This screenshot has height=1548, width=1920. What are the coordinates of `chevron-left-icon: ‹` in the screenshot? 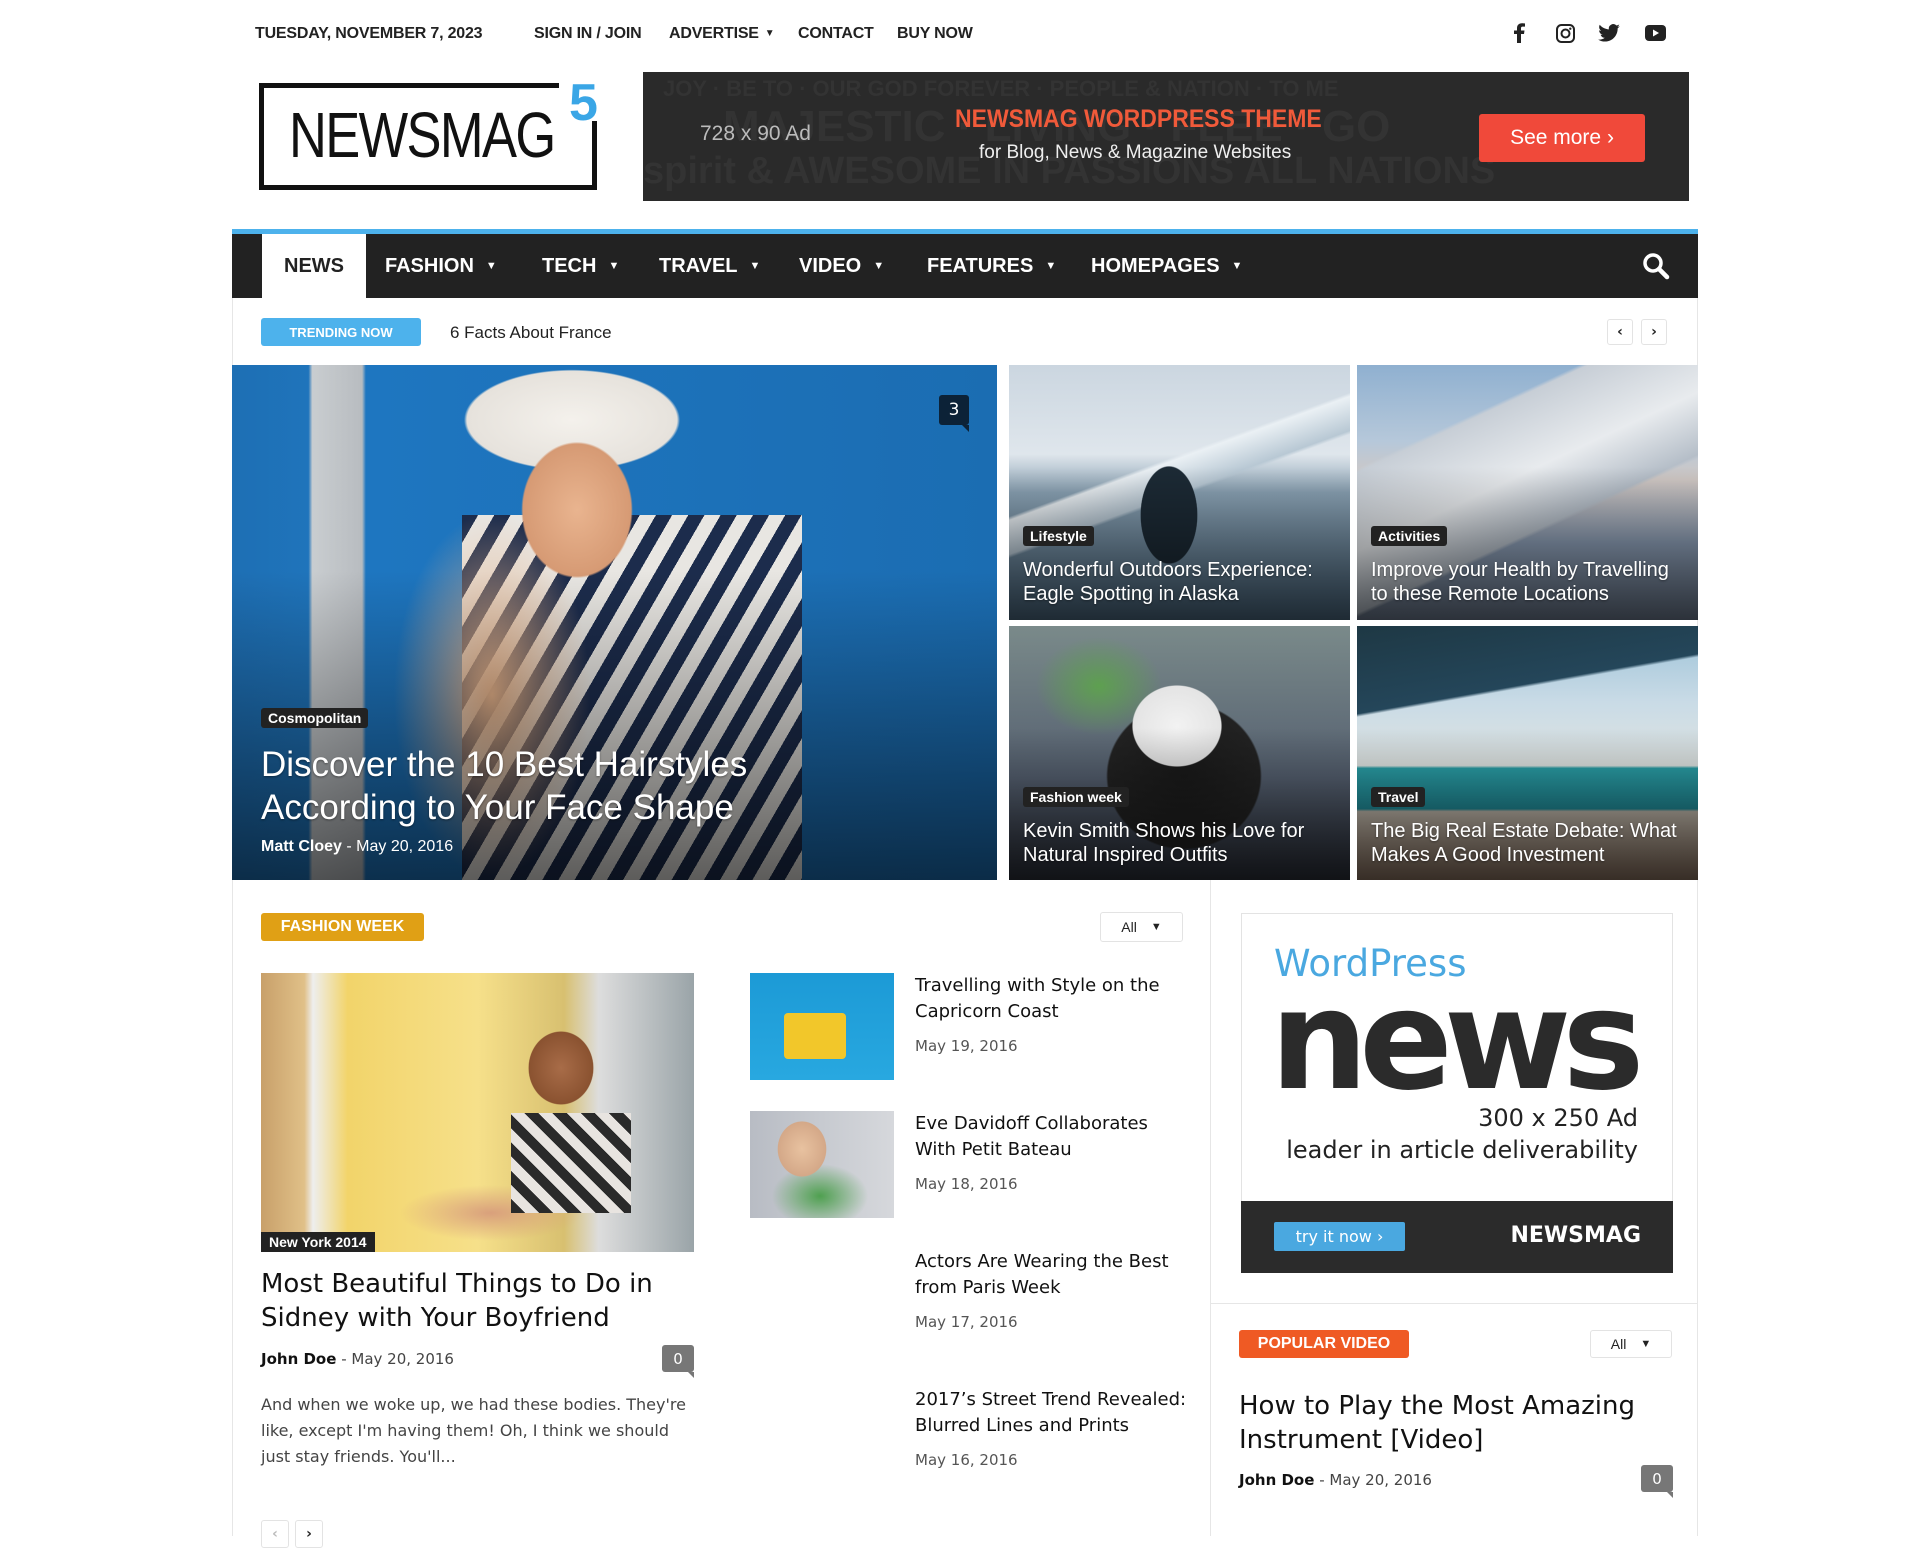 It's located at (275, 1534).